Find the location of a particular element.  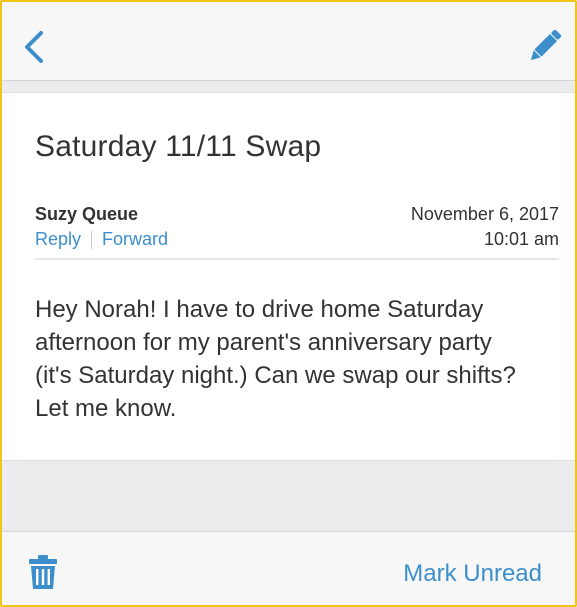

message-subject: Saturday 11/11 Swap is located at coordinates (178, 146).